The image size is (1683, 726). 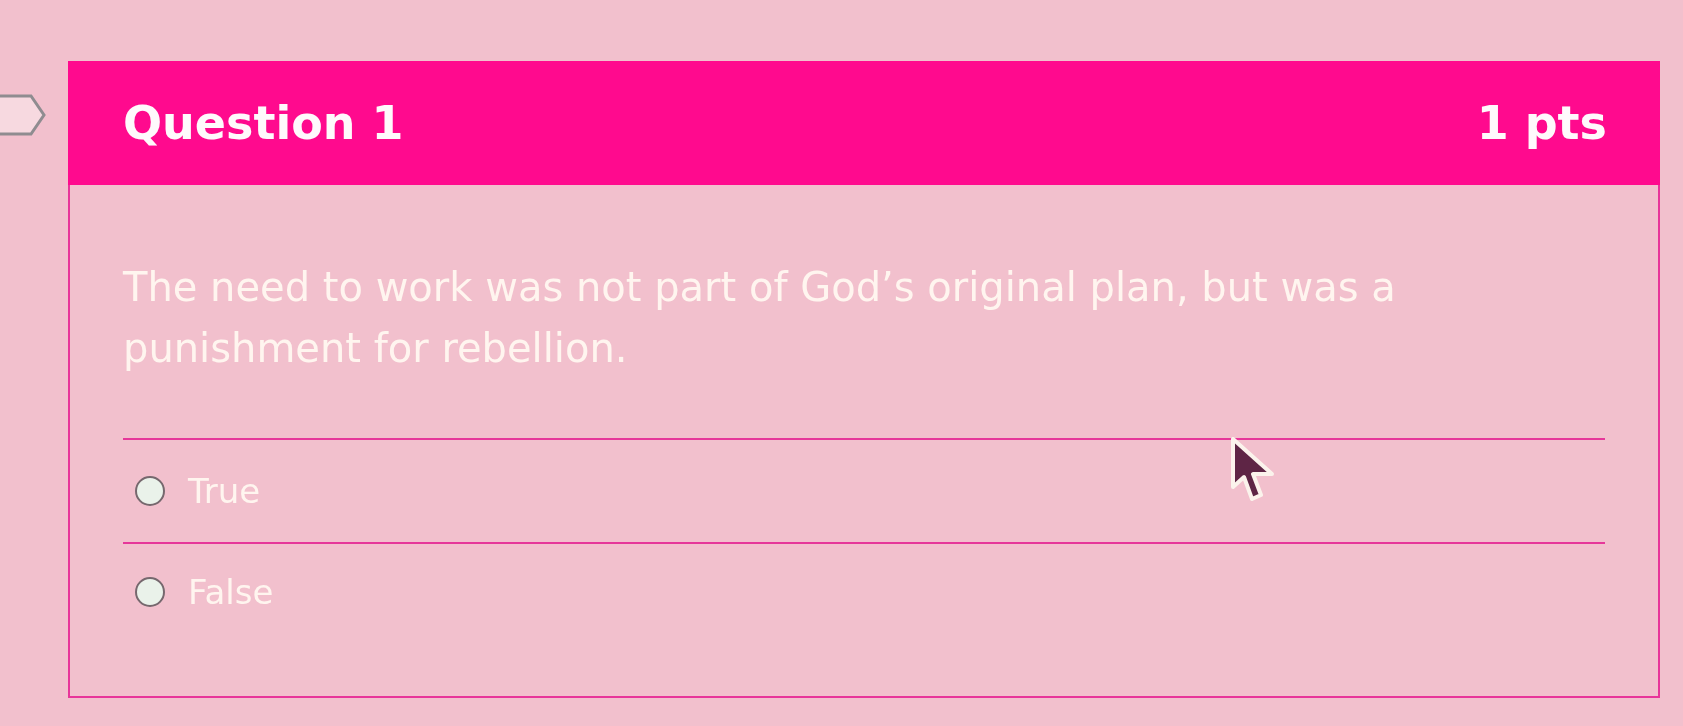 I want to click on pointer-cursor-icon, so click(x=1253, y=470).